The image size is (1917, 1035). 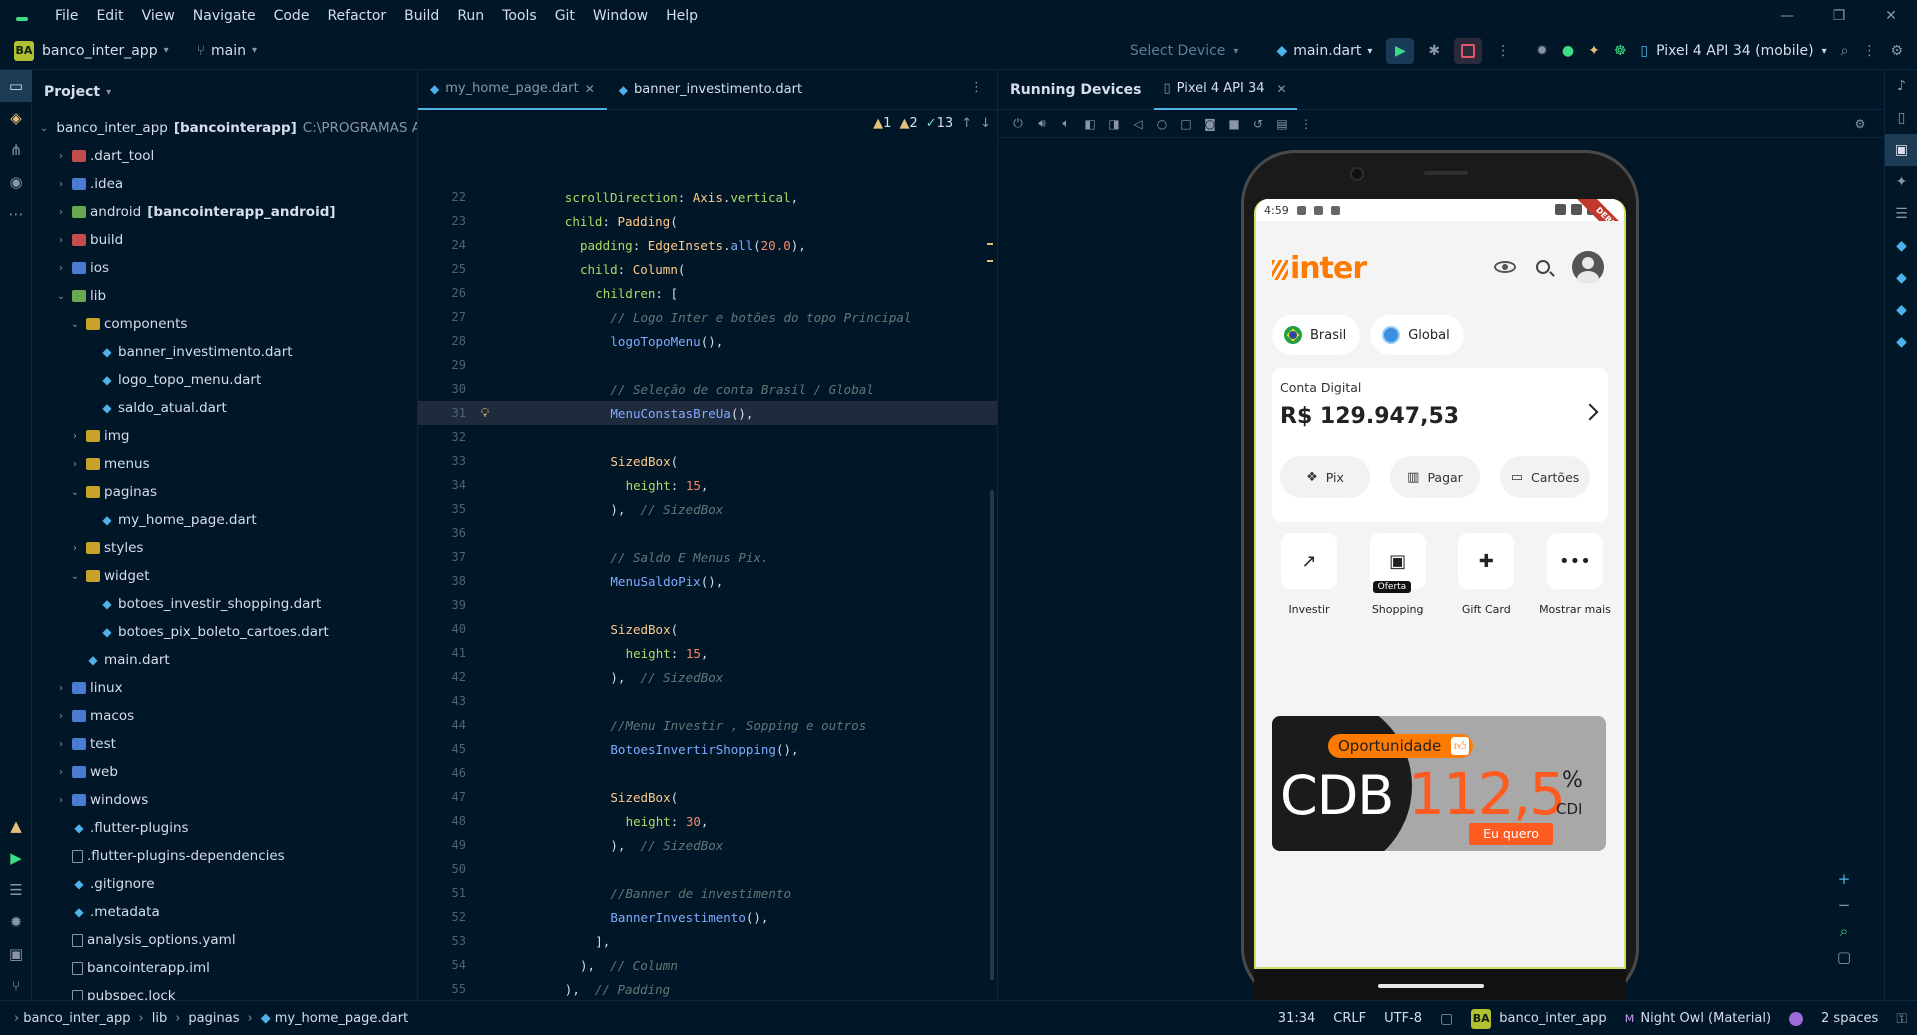 I want to click on running-devices-icon: ▣, so click(x=1901, y=150).